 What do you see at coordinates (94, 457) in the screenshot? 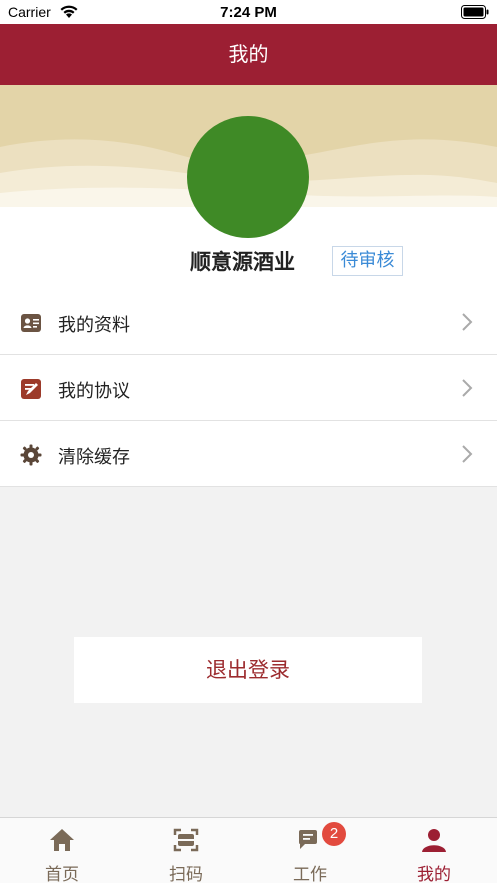
I see `menu-item-label: 清除缓存` at bounding box center [94, 457].